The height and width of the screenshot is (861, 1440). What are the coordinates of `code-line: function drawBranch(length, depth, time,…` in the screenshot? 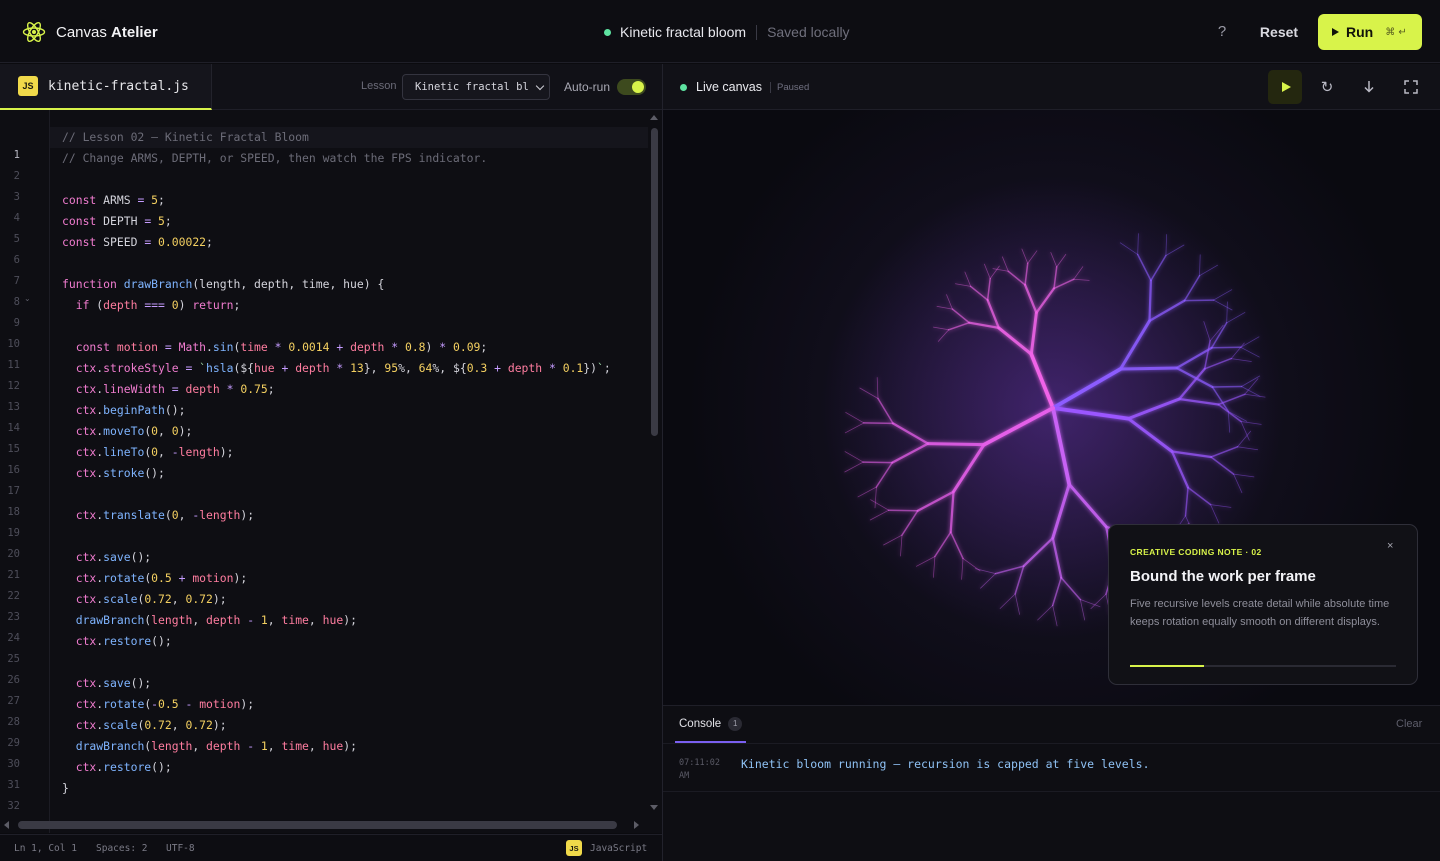 It's located at (223, 284).